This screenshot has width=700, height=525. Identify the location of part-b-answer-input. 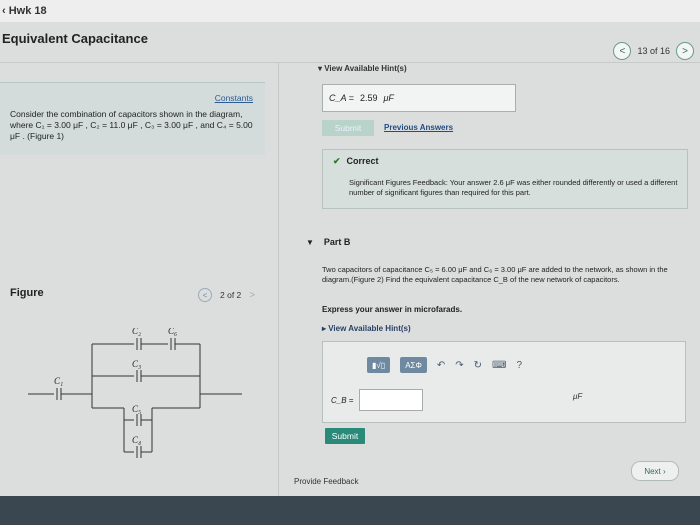
(391, 400).